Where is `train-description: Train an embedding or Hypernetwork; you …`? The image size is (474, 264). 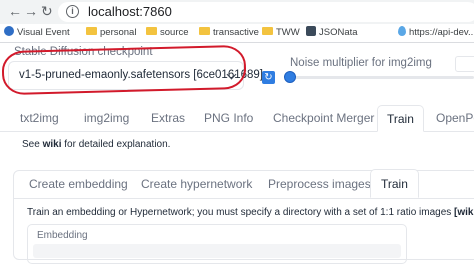
train-description: Train an embedding or Hypernetwork; you … is located at coordinates (250, 212).